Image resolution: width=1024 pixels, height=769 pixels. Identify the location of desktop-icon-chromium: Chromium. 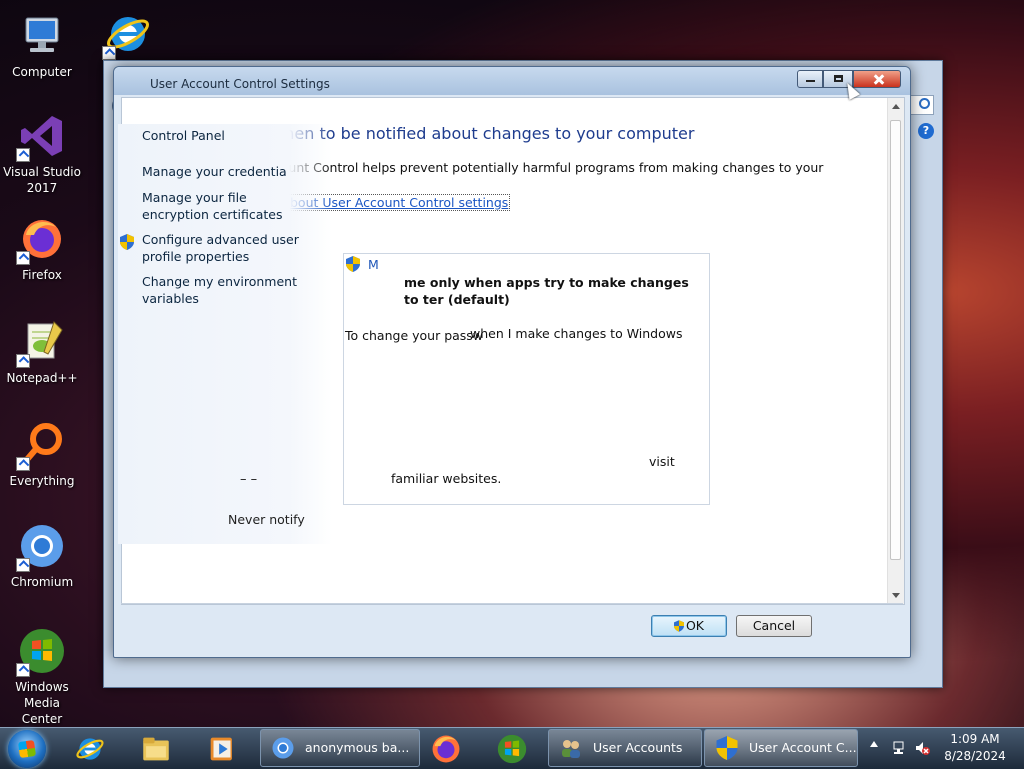
(42, 556).